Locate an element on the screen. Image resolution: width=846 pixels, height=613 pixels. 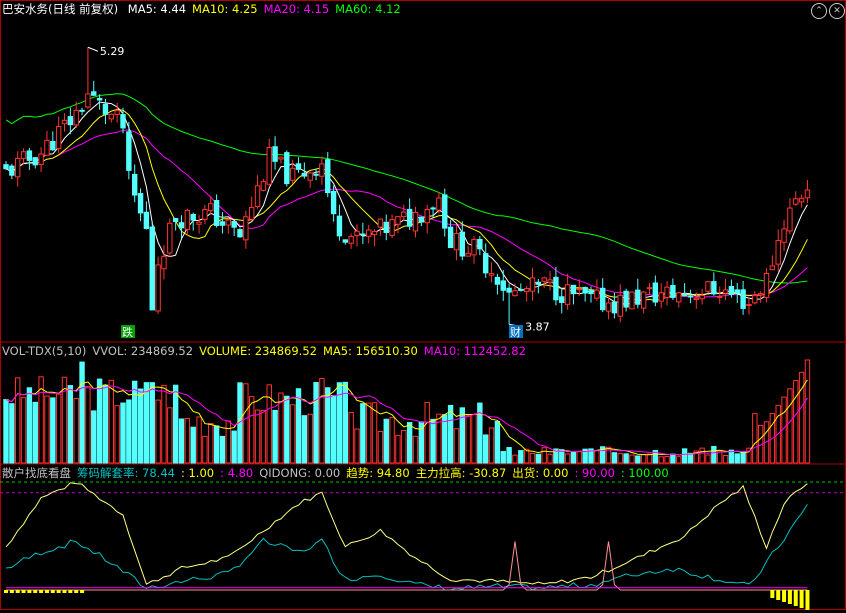
indicator-legend-item-5: 趋势: 94.80 is located at coordinates (378, 473).